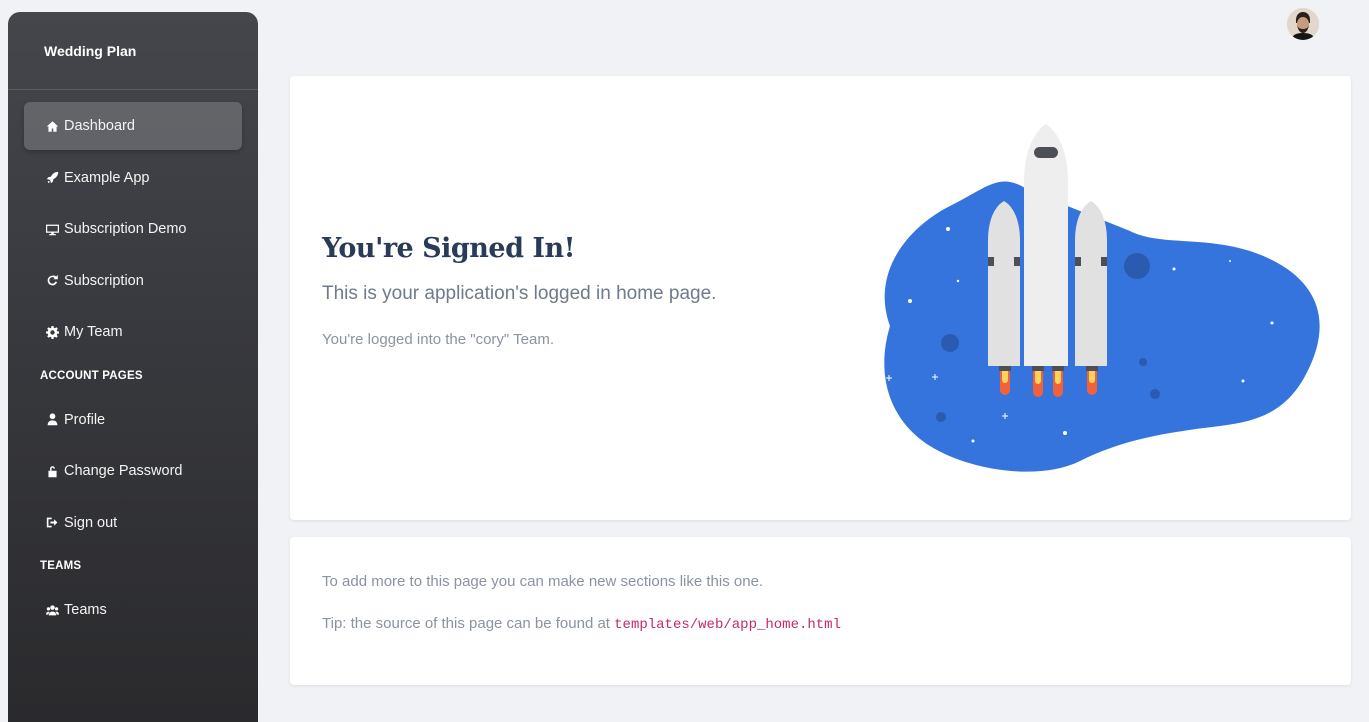 This screenshot has width=1369, height=722. What do you see at coordinates (91, 375) in the screenshot?
I see `account-pages-heading: ACCOUNT PAGES` at bounding box center [91, 375].